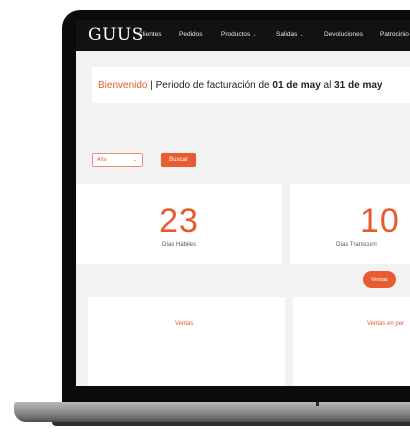  I want to click on period-prefix: | Periodo de facturación de, so click(211, 85).